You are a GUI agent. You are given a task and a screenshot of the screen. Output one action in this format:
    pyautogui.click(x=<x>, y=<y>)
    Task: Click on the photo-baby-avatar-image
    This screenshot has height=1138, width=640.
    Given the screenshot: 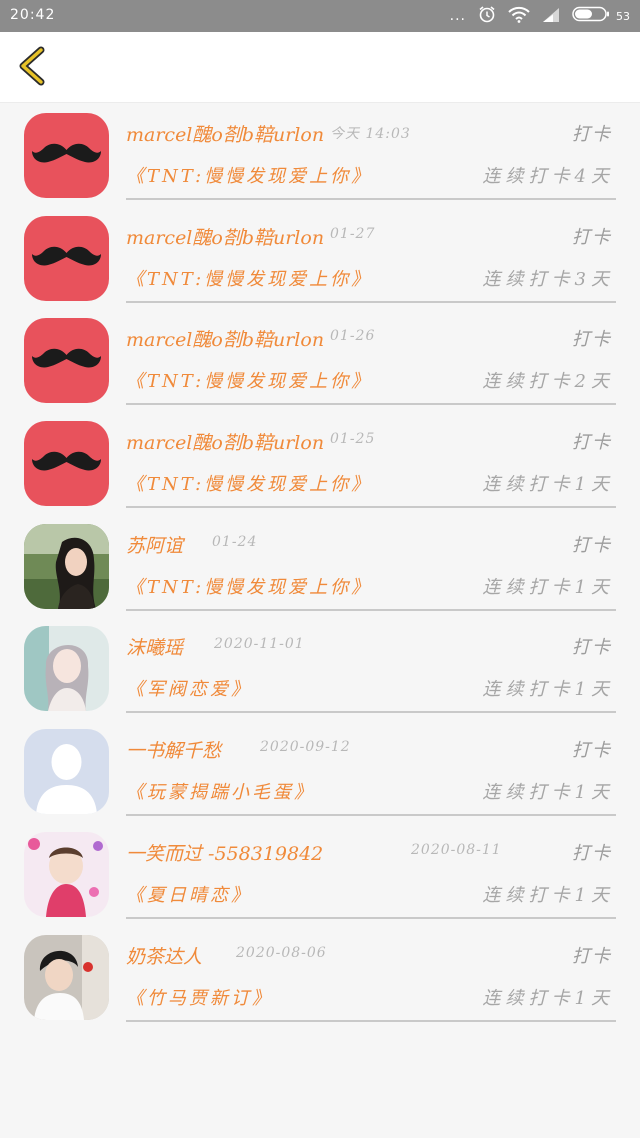 What is the action you would take?
    pyautogui.click(x=66, y=874)
    